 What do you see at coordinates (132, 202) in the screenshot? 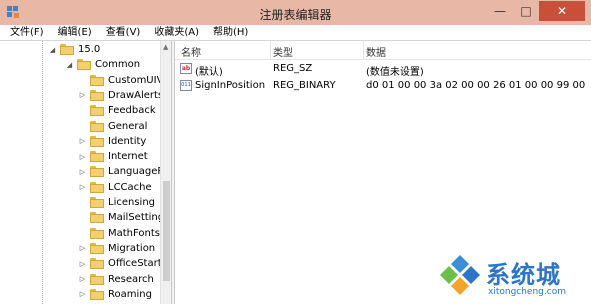
I see `tree-item-label: Licensing` at bounding box center [132, 202].